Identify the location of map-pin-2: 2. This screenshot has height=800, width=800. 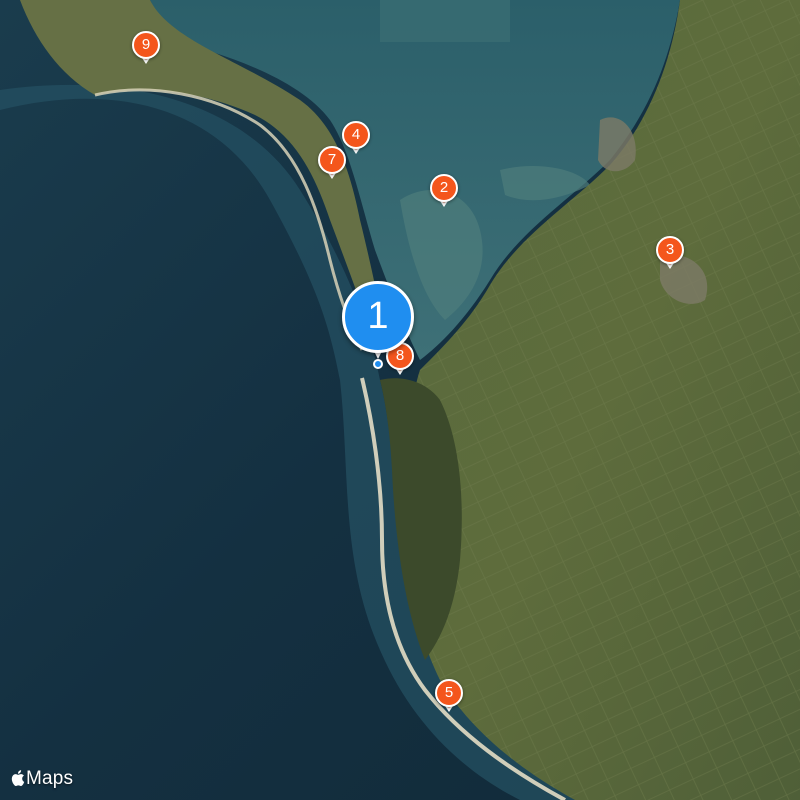
(444, 192).